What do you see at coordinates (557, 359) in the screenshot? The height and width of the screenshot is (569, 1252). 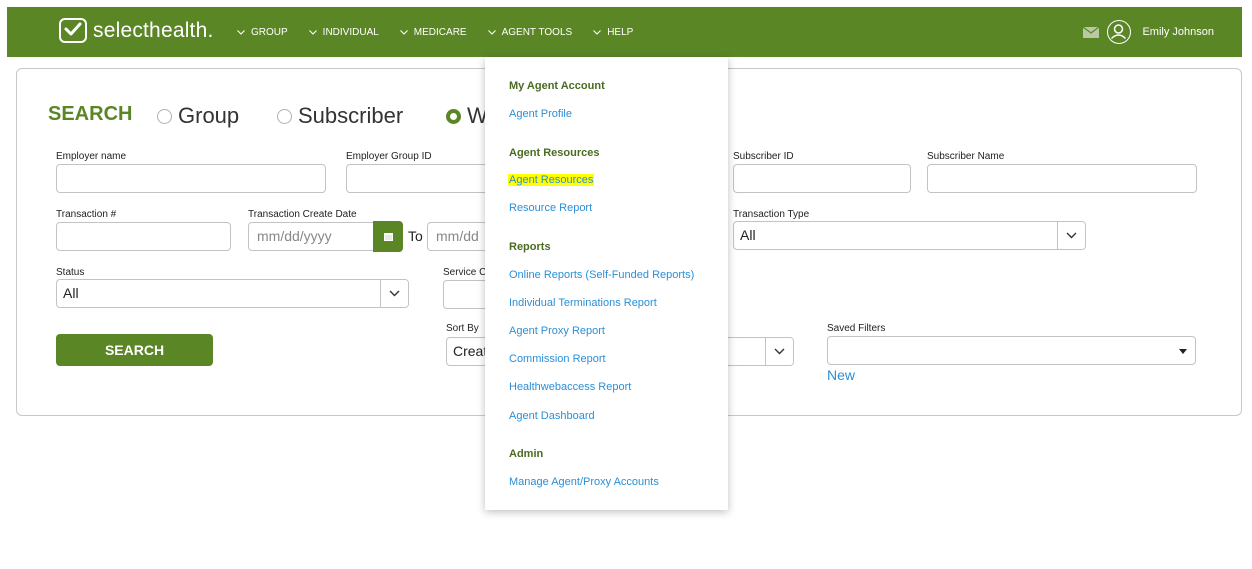 I see `menu-item-commission-report: Commission Report` at bounding box center [557, 359].